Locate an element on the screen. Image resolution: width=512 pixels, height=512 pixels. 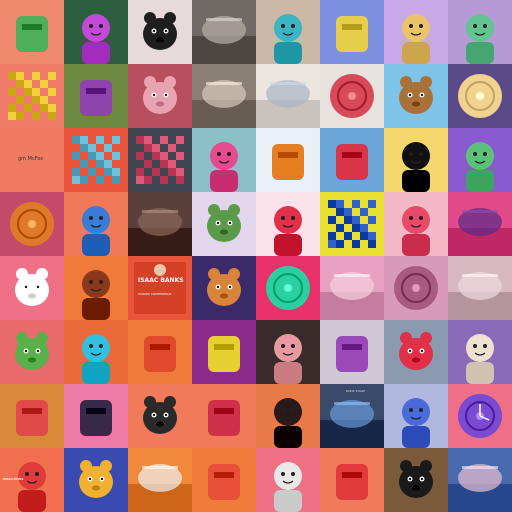
green-bomb-tile is located at coordinates (288, 288).